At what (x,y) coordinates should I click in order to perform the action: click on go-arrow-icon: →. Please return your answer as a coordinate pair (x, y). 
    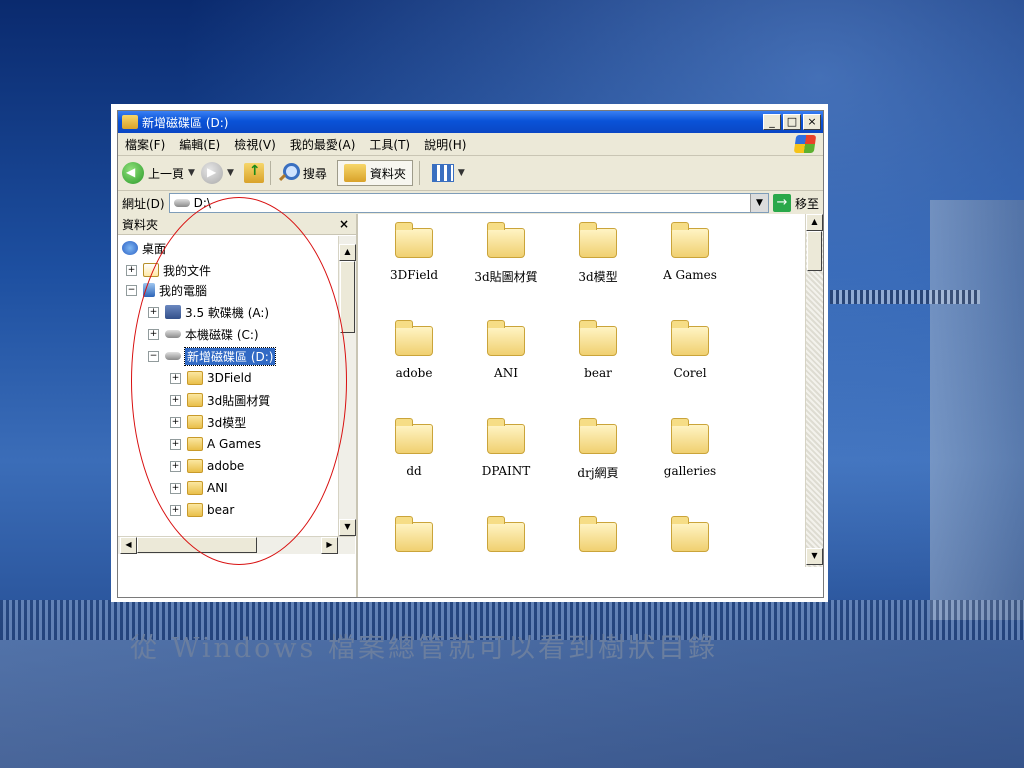
    Looking at the image, I should click on (781, 203).